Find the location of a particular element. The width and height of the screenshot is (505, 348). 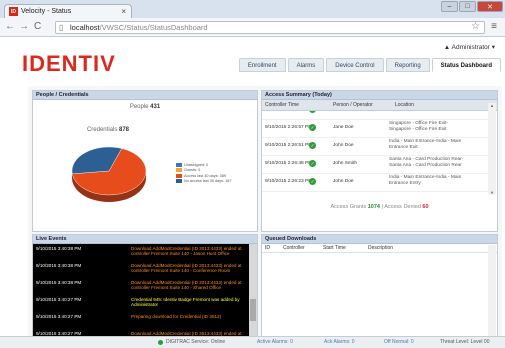

scroll-down-icon: ▼ is located at coordinates (492, 192).